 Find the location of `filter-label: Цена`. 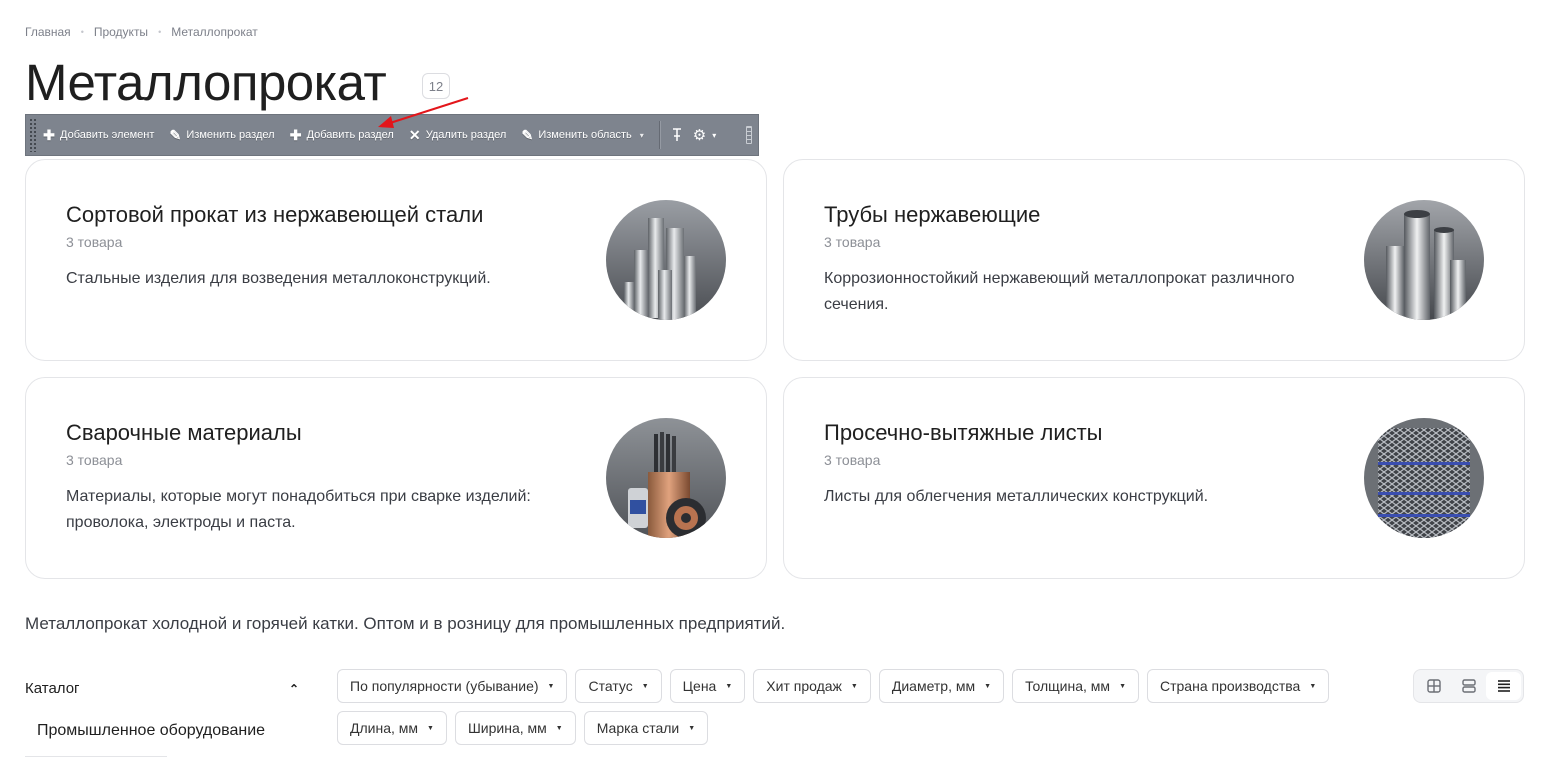

filter-label: Цена is located at coordinates (699, 686).